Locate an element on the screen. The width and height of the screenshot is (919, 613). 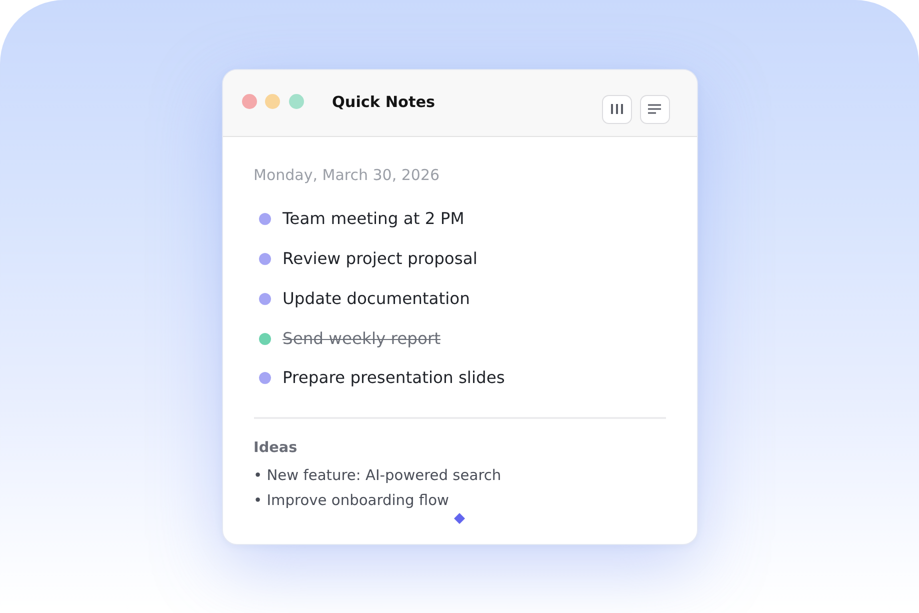
diamond-icon is located at coordinates (459, 518).